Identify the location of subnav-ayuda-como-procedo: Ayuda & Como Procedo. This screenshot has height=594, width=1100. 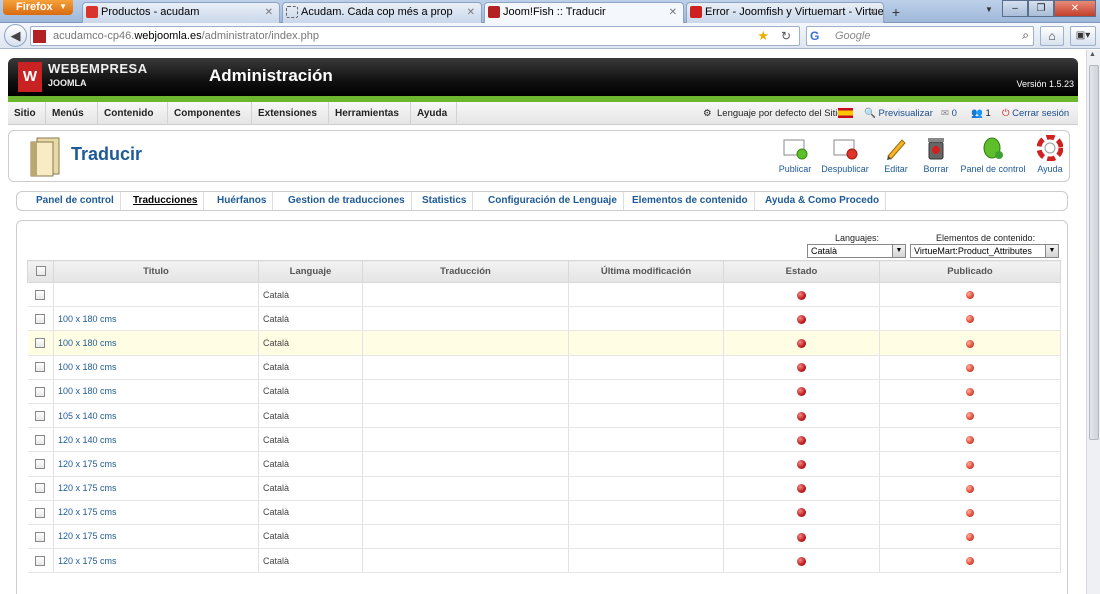
(823, 201).